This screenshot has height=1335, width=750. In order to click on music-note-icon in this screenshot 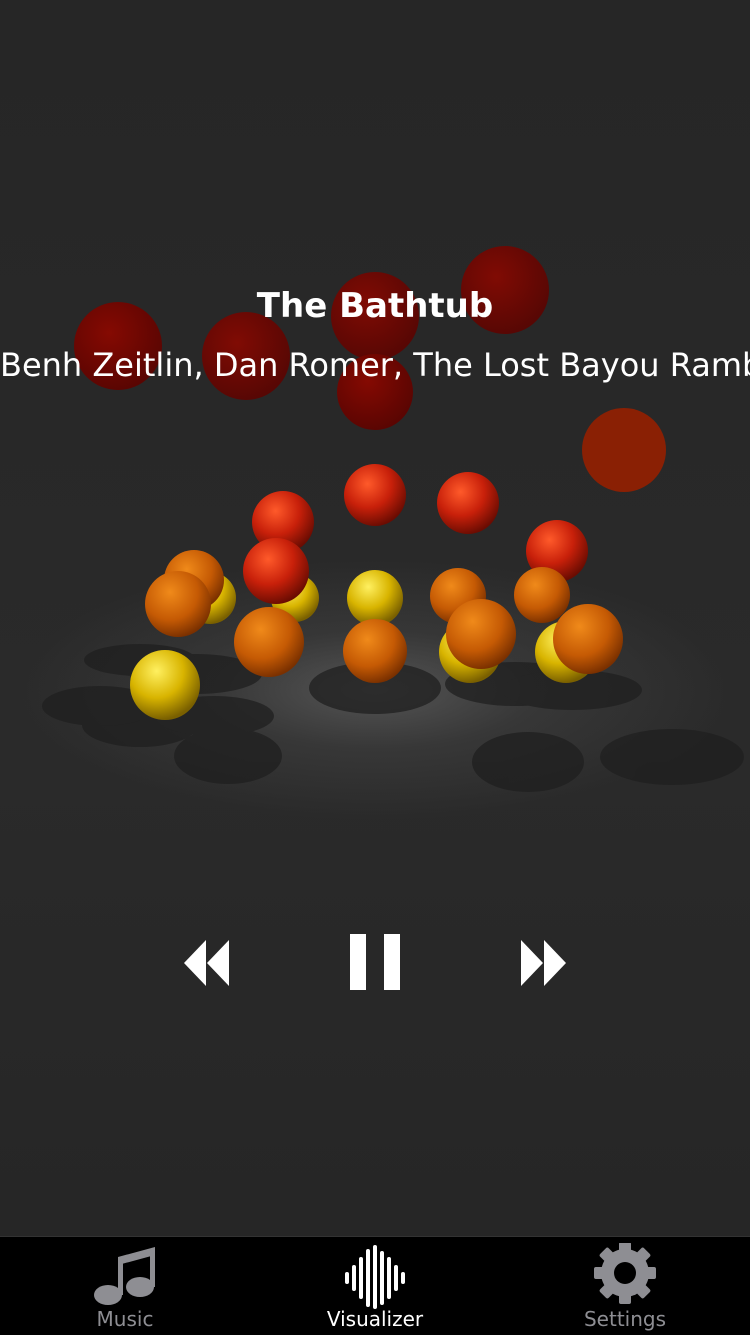, I will do `click(124, 1276)`.